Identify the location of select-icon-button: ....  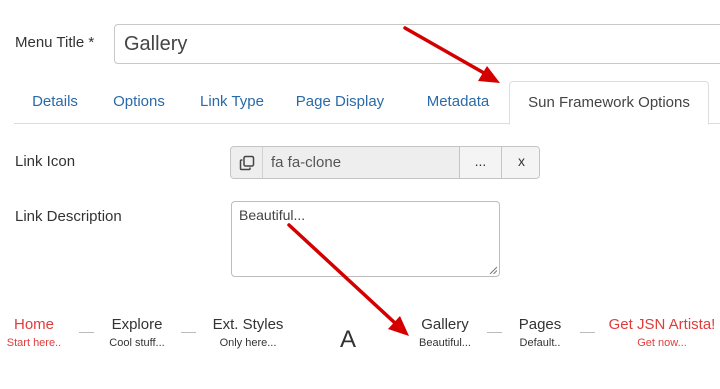
(480, 162).